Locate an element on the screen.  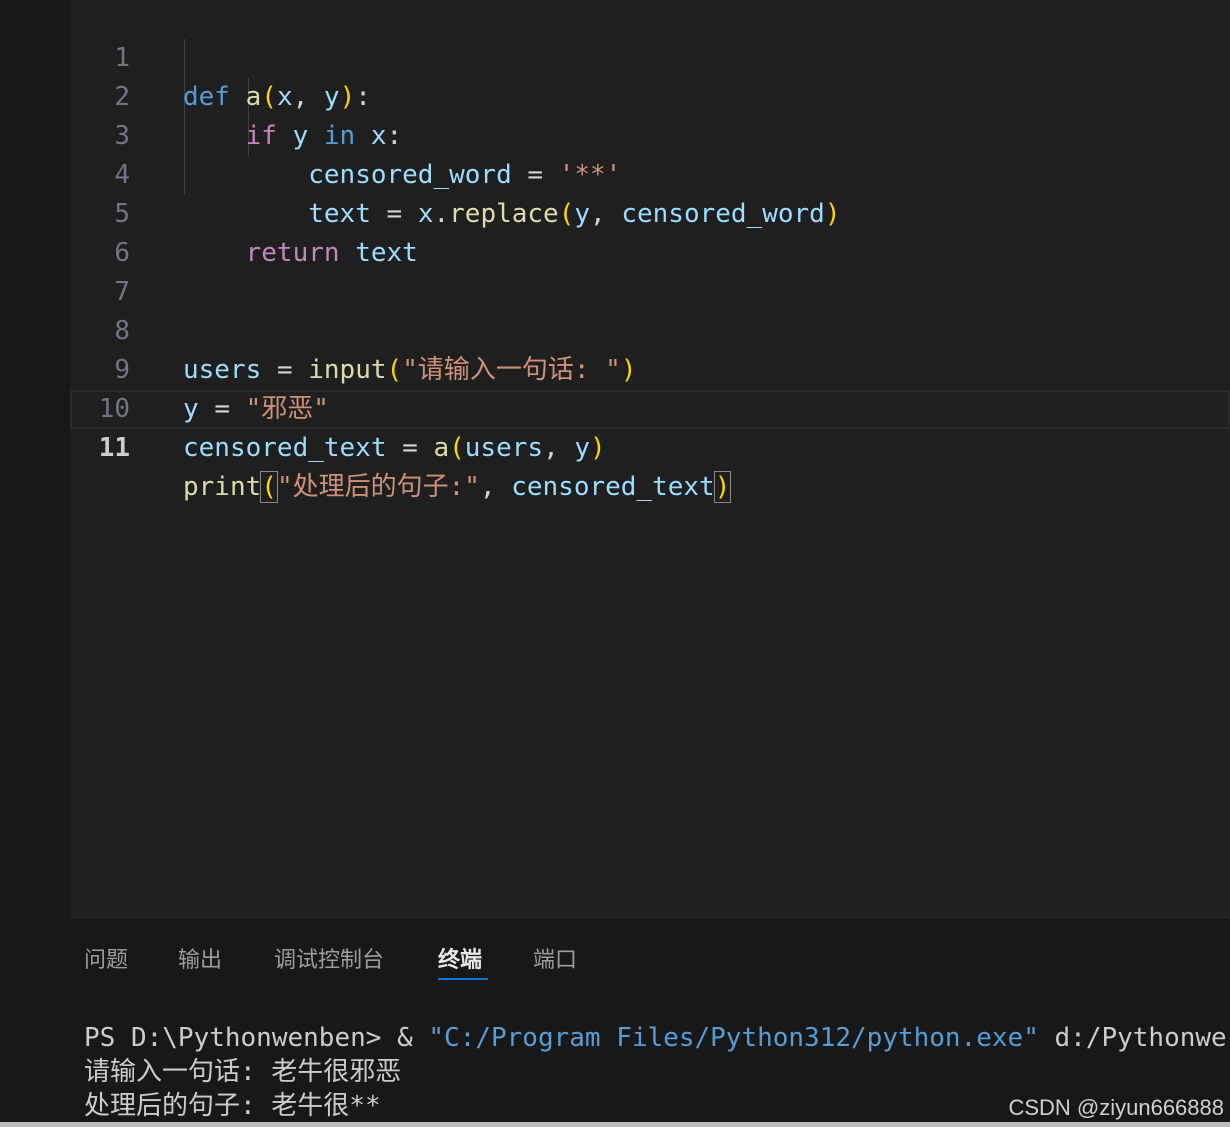
code-line: 1 def a(x, y): is located at coordinates (650, 56).